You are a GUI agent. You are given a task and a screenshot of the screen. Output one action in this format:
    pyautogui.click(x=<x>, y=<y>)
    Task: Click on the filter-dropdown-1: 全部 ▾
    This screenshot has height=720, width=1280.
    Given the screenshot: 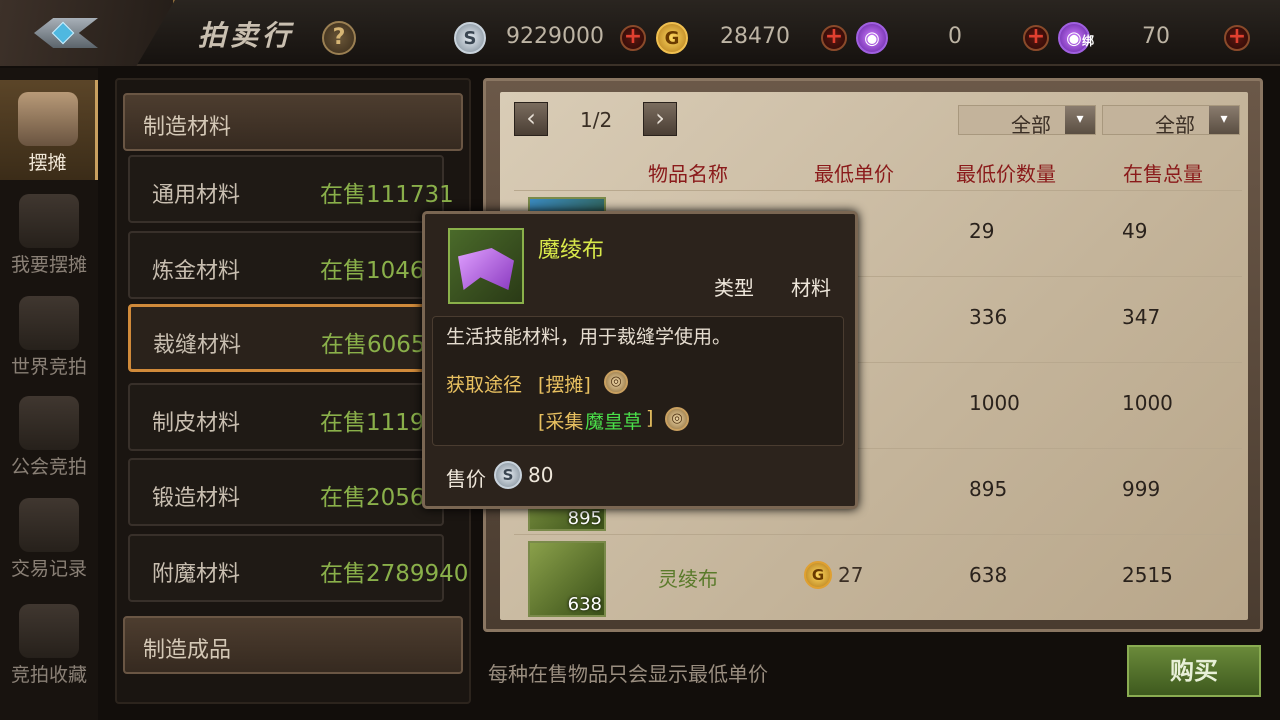 What is the action you would take?
    pyautogui.click(x=1027, y=121)
    